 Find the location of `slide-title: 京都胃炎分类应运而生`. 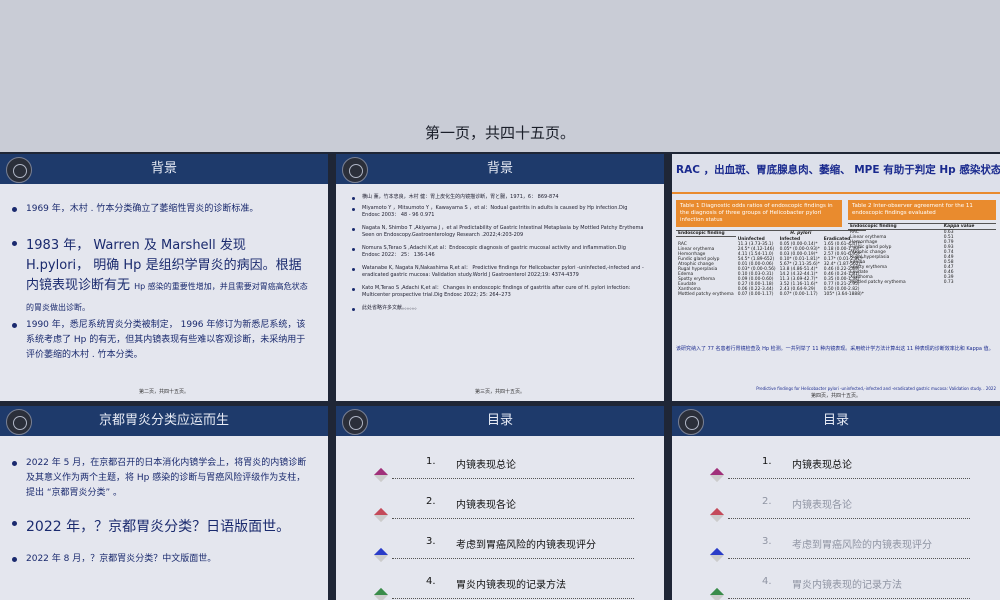

slide-title: 京都胃炎分类应运而生 is located at coordinates (163, 420).